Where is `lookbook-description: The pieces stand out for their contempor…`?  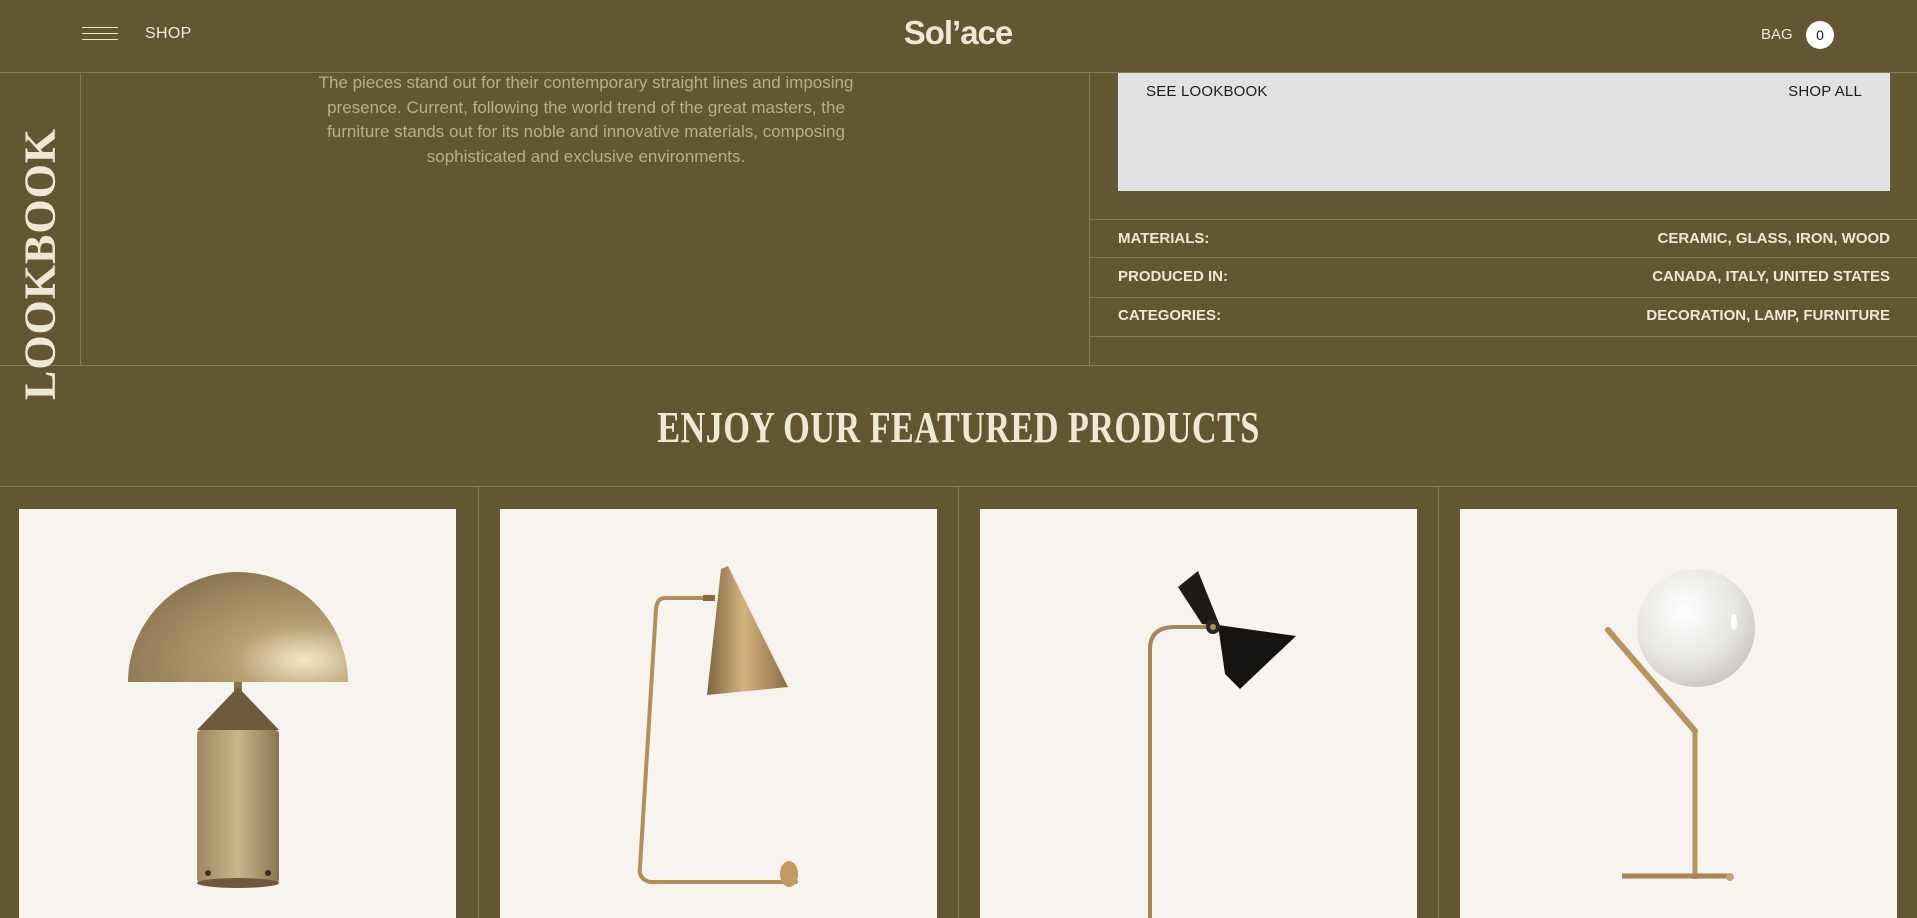
lookbook-description: The pieces stand out for their contempor… is located at coordinates (586, 119).